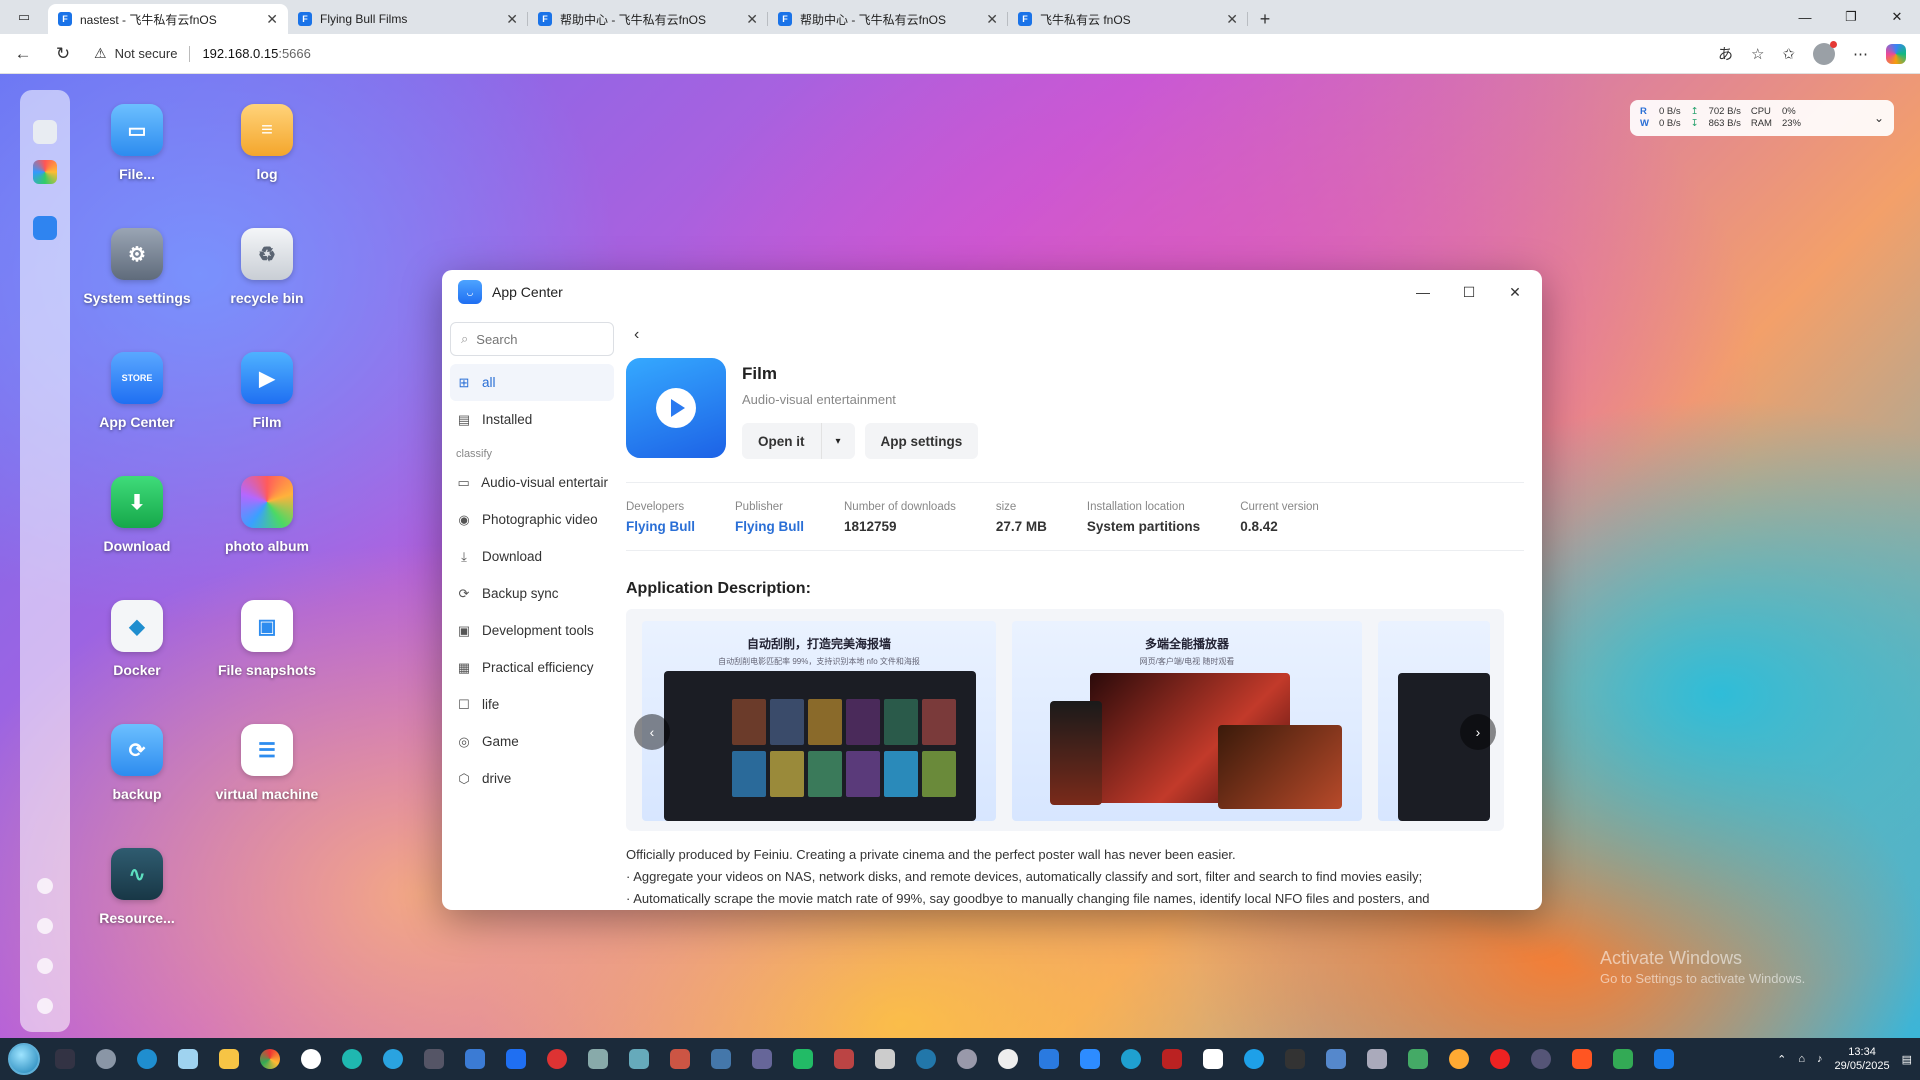 The width and height of the screenshot is (1920, 1080). Describe the element at coordinates (652, 732) in the screenshot. I see `gallery-prev-icon: ‹` at that location.